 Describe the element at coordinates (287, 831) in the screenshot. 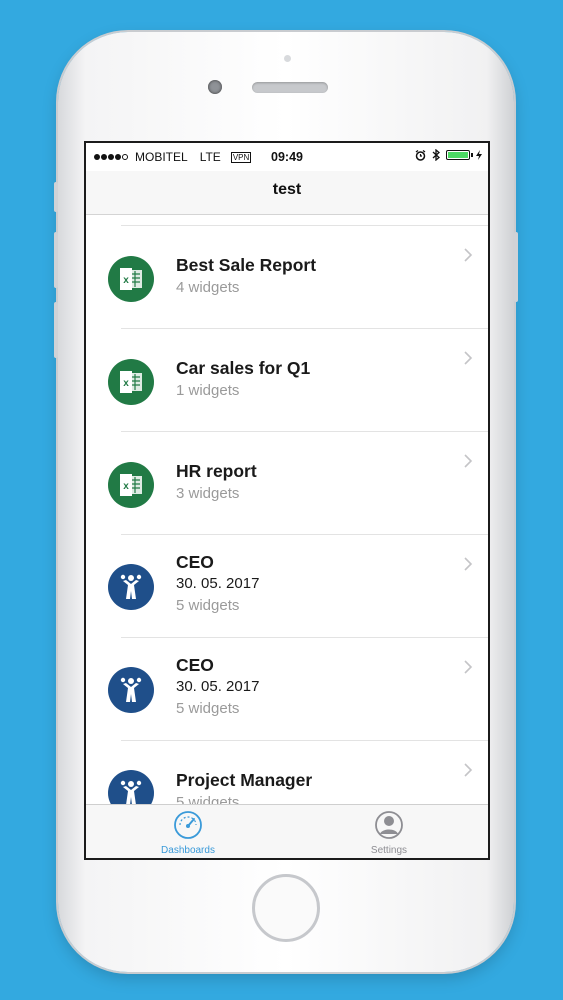

I see `tab-bar: Dashboards Settings` at that location.